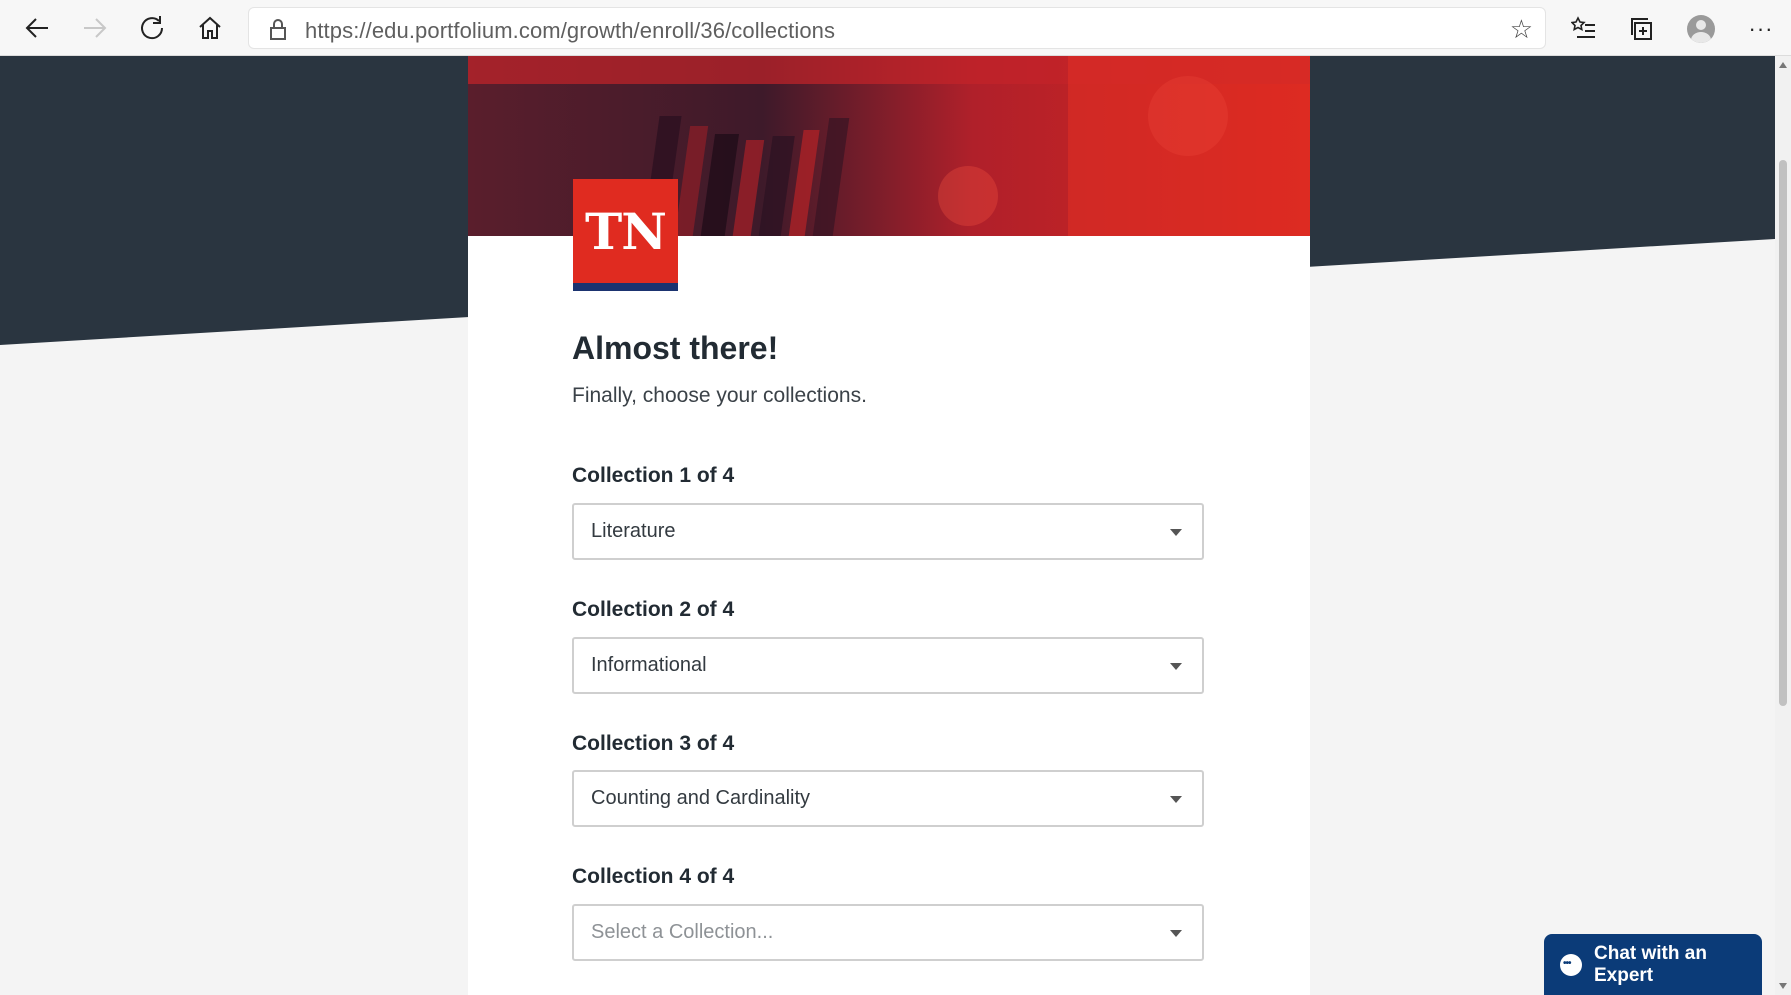 The width and height of the screenshot is (1791, 995). Describe the element at coordinates (1642, 29) in the screenshot. I see `collections-icon` at that location.